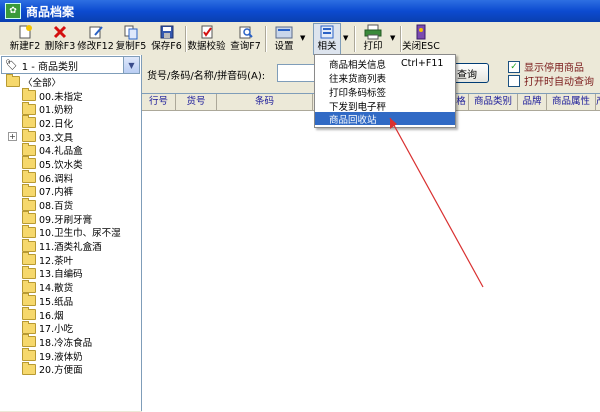 This screenshot has height=412, width=600. I want to click on annotation-arrow, so click(436, 202).